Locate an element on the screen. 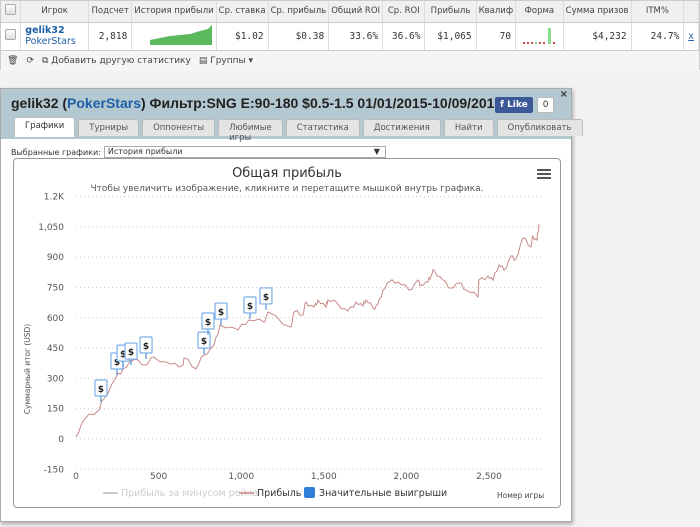 The height and width of the screenshot is (527, 700). avg-roi-cell: 36.6% is located at coordinates (404, 36).